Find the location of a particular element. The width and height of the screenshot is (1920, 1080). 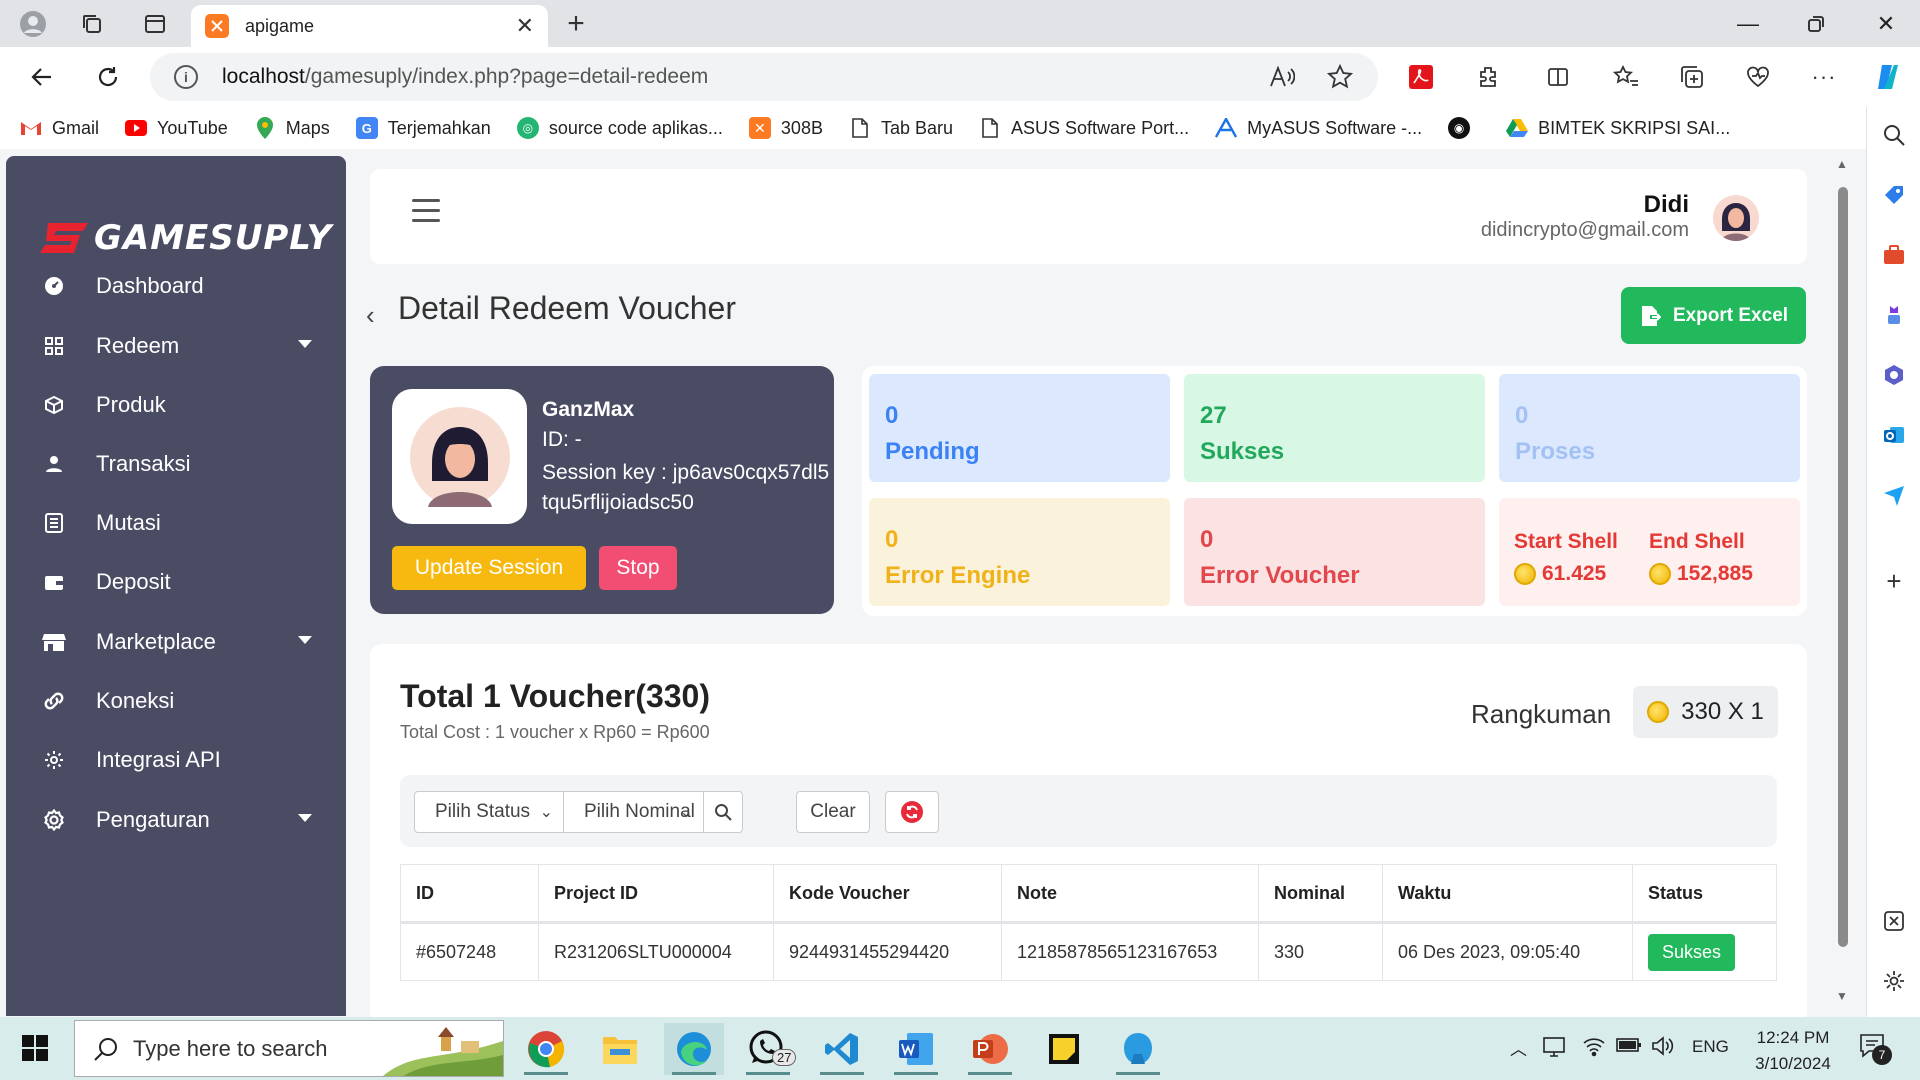

col-note: Note is located at coordinates (1130, 894).